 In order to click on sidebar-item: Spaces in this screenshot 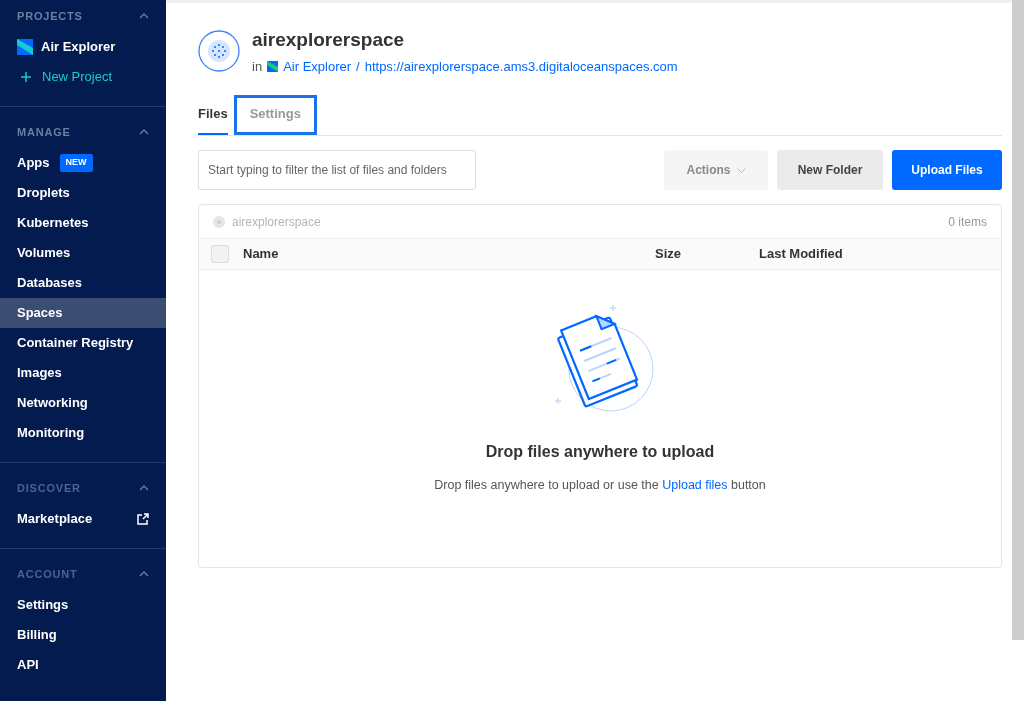, I will do `click(83, 313)`.